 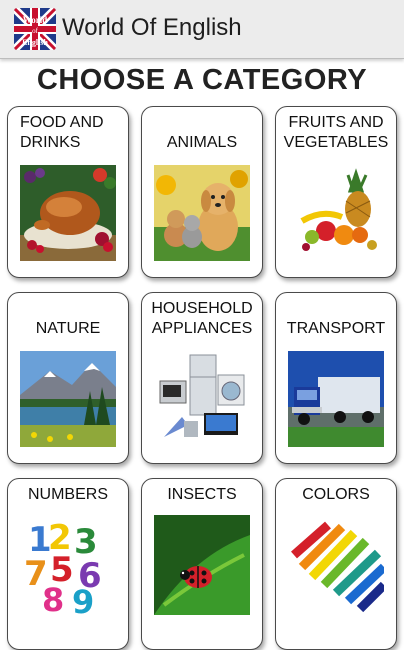 I want to click on svg-text: 9, so click(x=83, y=599).